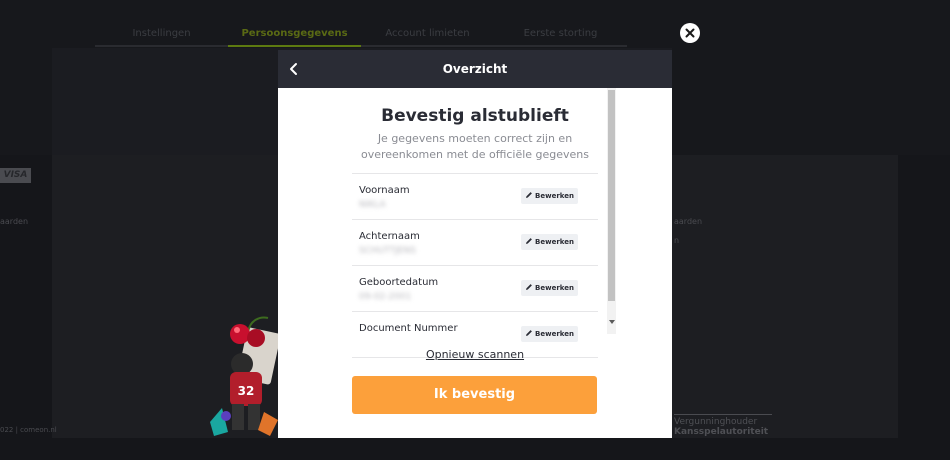 This screenshot has width=950, height=460. Describe the element at coordinates (475, 289) in the screenshot. I see `field-row-birth-date: Geboortedatum 09-02-2001 Bewerken` at that location.